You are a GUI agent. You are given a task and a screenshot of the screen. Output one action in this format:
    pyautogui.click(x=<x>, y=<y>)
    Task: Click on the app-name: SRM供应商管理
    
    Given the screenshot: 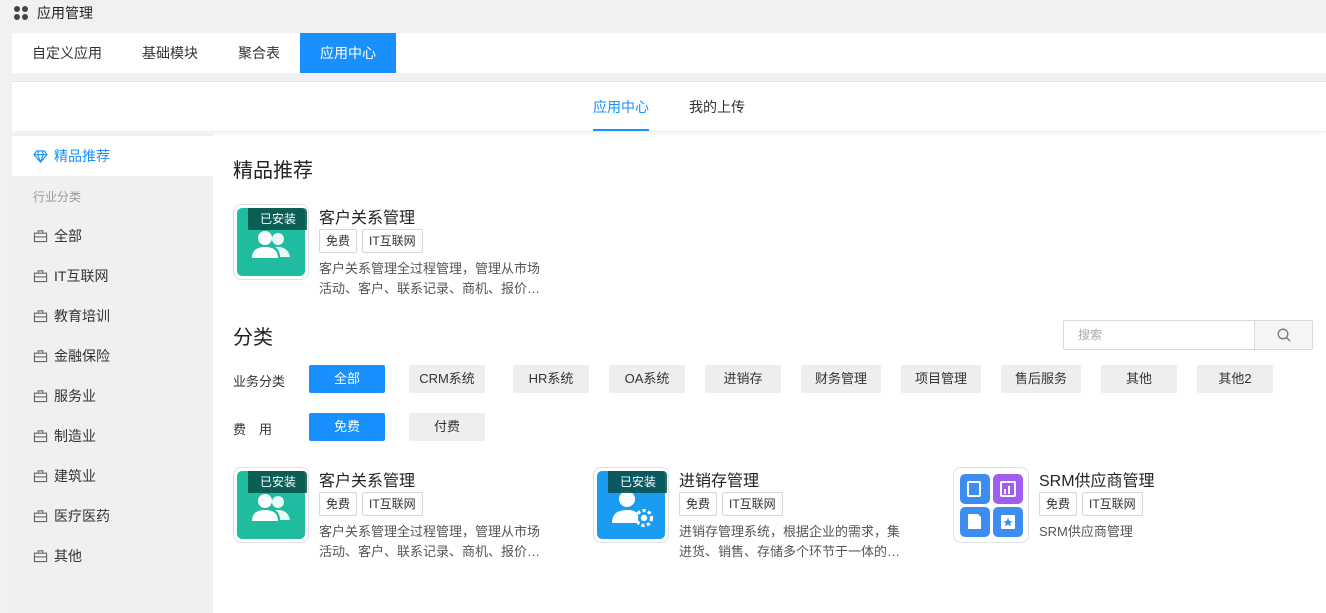 What is the action you would take?
    pyautogui.click(x=1097, y=481)
    